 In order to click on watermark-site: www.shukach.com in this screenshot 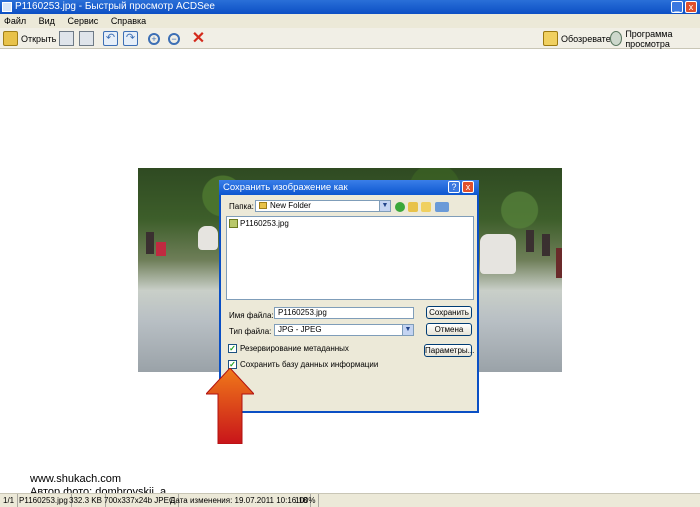, I will do `click(76, 479)`.